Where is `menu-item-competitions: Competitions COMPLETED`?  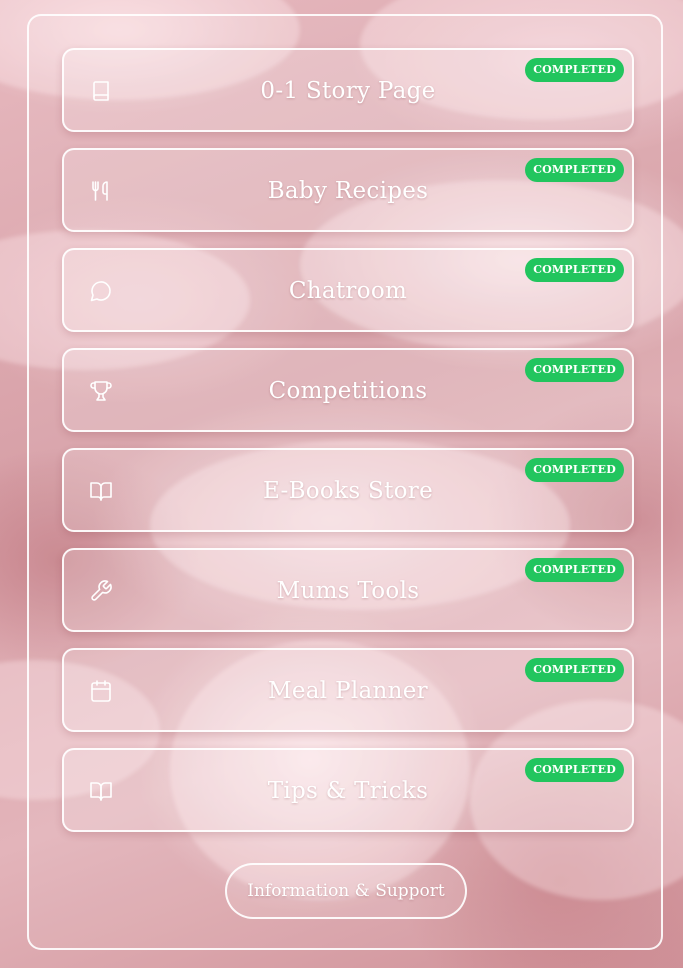
menu-item-competitions: Competitions COMPLETED is located at coordinates (348, 390).